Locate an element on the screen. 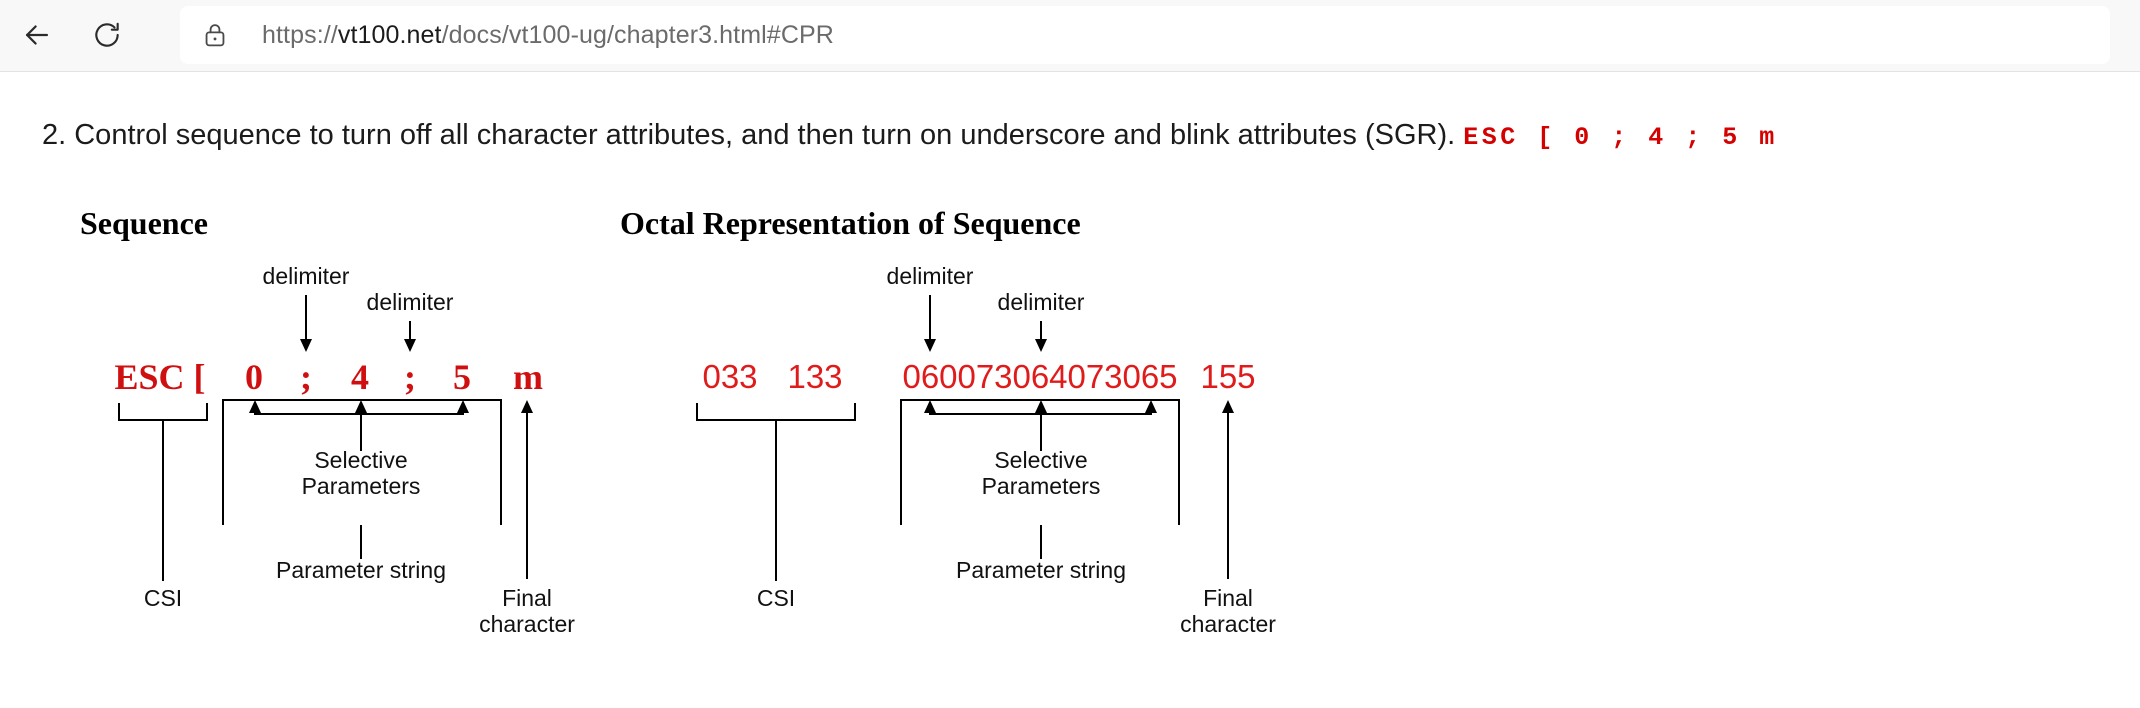  delimiter-label-2: delimiter is located at coordinates (410, 302).